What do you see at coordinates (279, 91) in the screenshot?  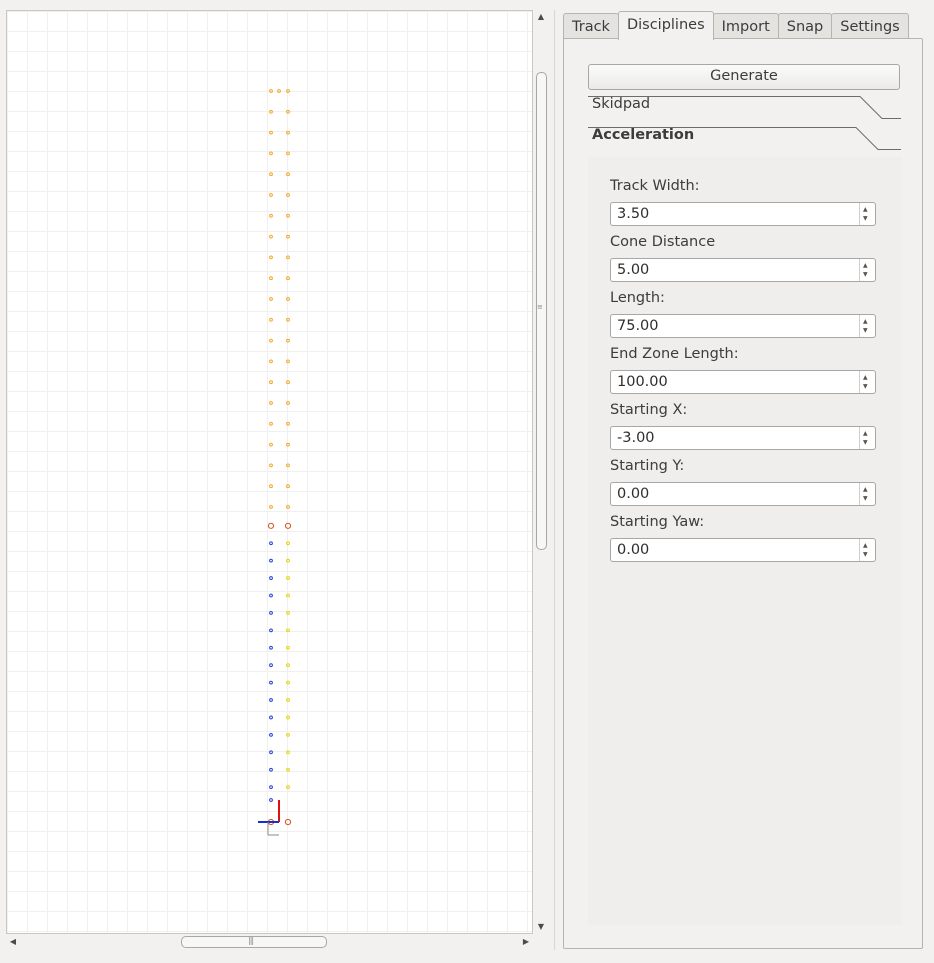 I see `orange-cone-center` at bounding box center [279, 91].